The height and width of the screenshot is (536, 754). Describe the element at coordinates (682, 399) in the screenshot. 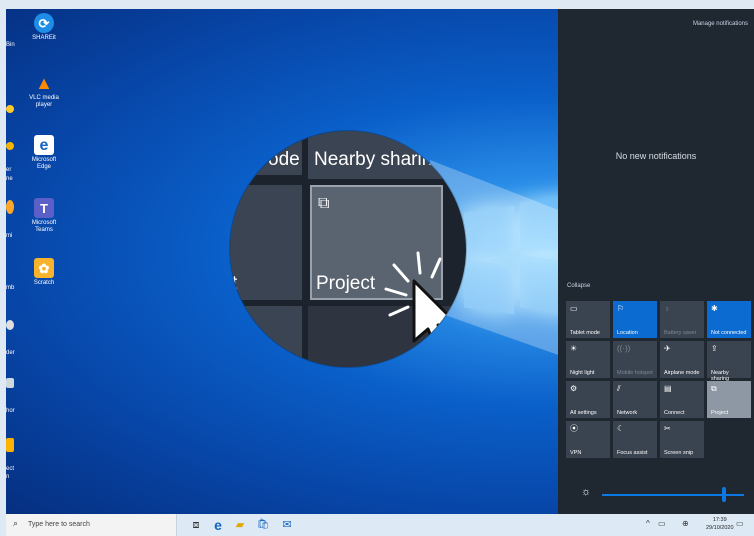

I see `quick-action-tile: ▤ Connect` at that location.